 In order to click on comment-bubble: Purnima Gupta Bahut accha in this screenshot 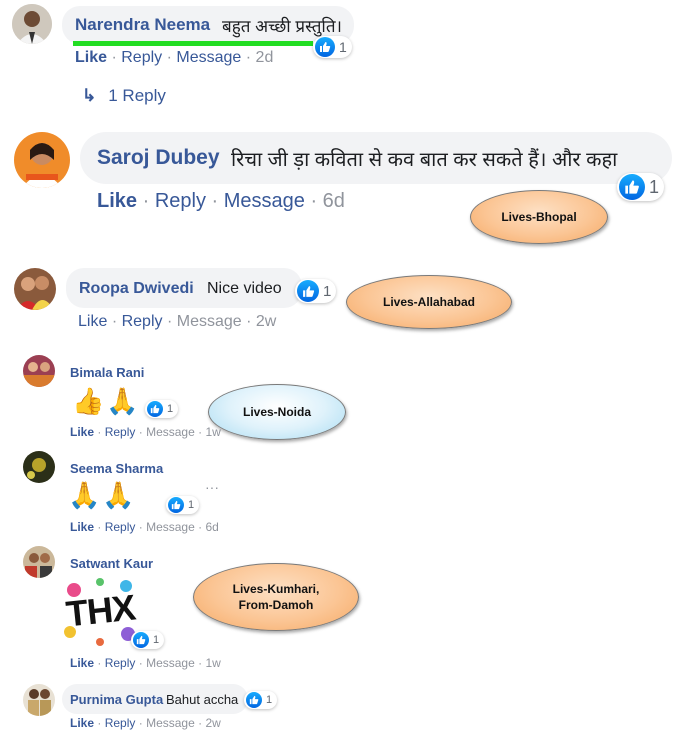, I will do `click(155, 699)`.